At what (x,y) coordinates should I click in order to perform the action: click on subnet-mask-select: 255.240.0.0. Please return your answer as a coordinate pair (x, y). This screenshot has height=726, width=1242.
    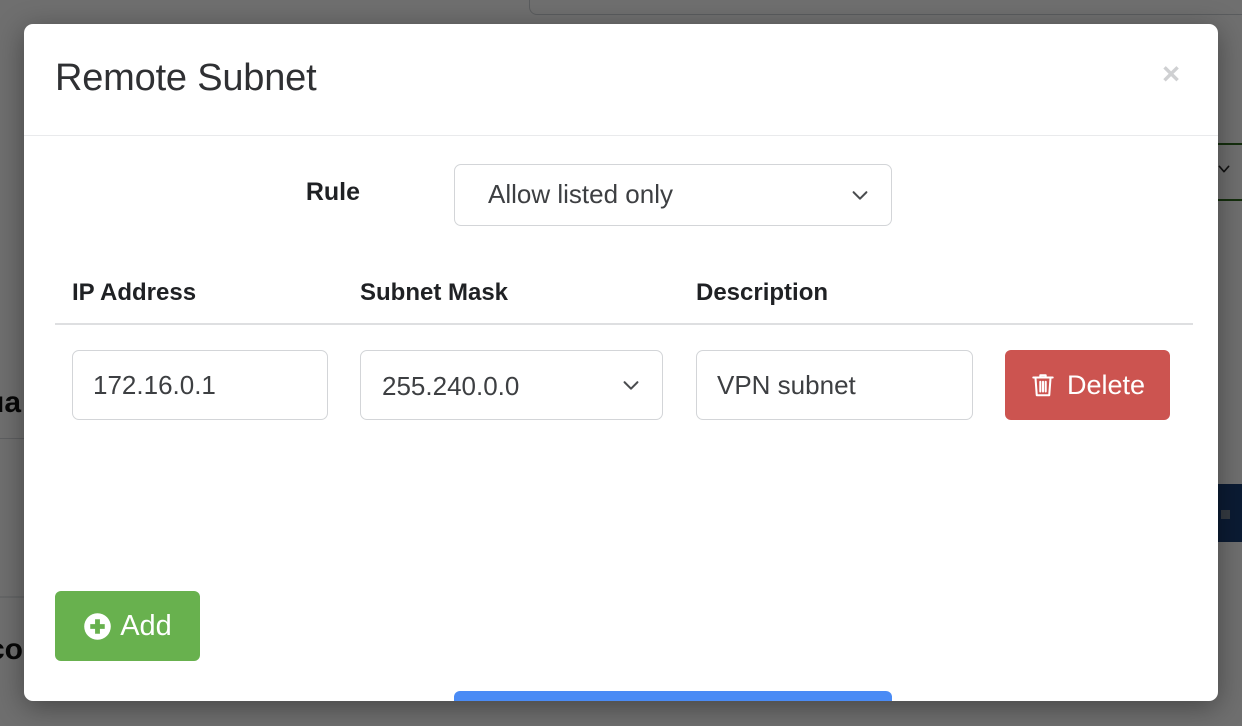
    Looking at the image, I should click on (511, 385).